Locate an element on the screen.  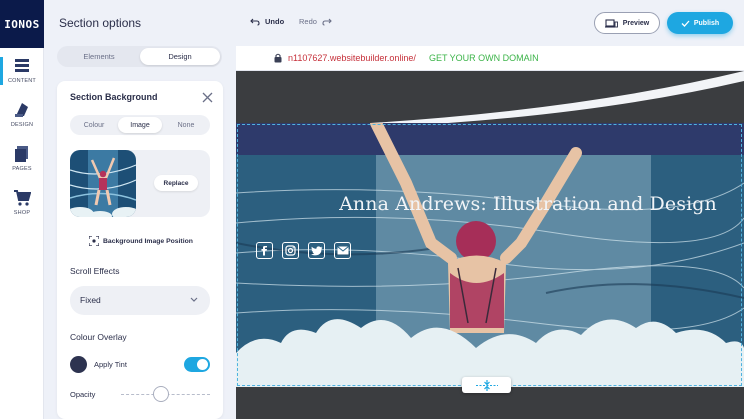
design-icon is located at coordinates (21, 110).